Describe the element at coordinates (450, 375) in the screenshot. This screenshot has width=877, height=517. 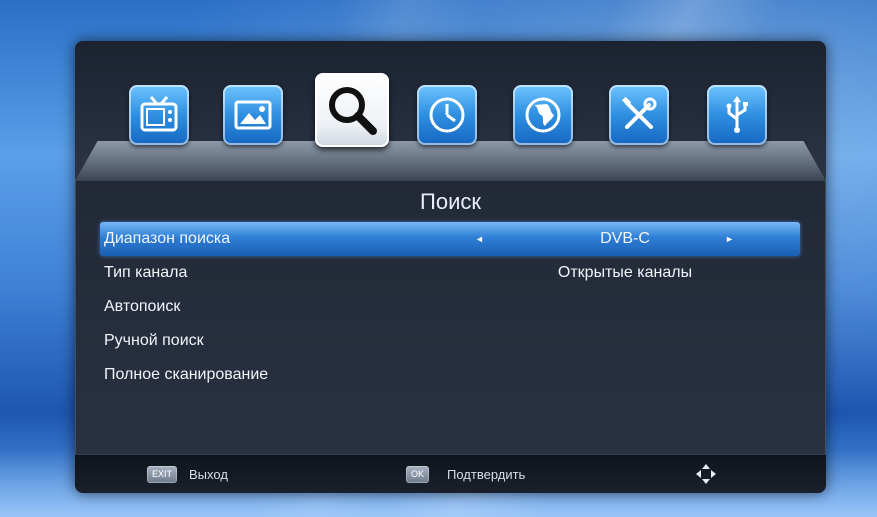
I see `option-full-scan: Полное сканирование` at that location.